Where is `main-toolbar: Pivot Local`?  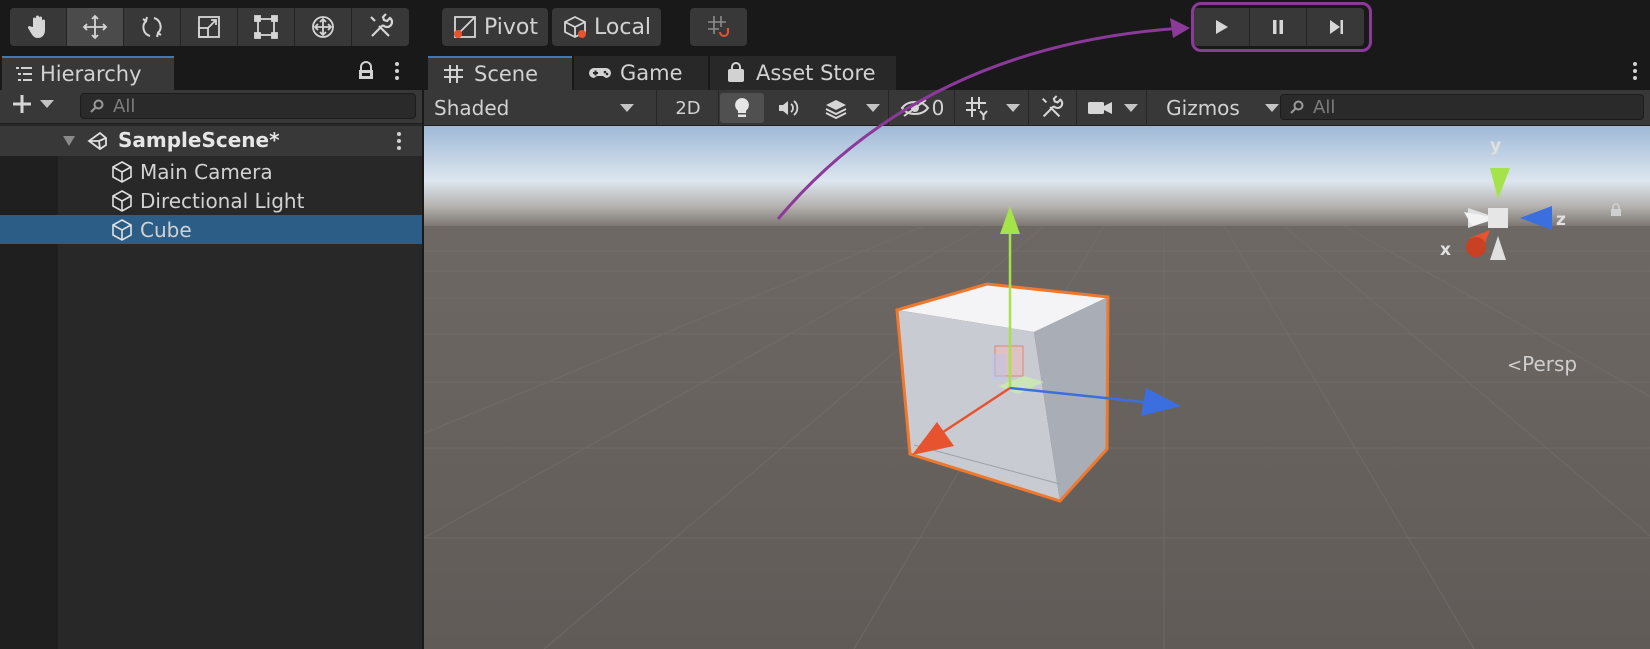 main-toolbar: Pivot Local is located at coordinates (825, 27).